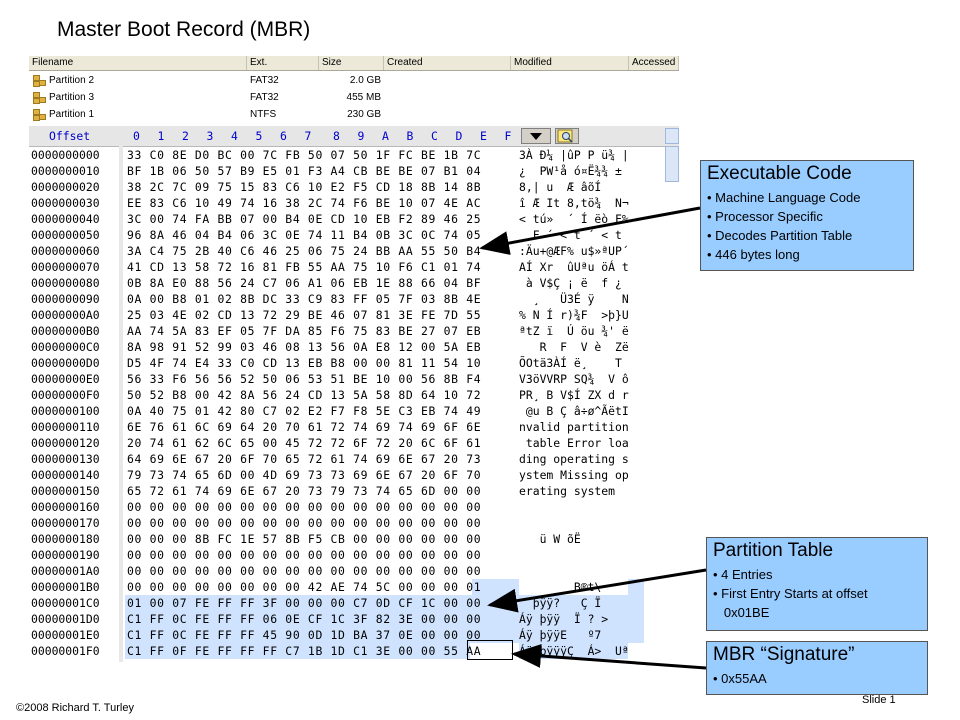  Describe the element at coordinates (879, 700) in the screenshot. I see `slide-number: Slide 1` at that location.